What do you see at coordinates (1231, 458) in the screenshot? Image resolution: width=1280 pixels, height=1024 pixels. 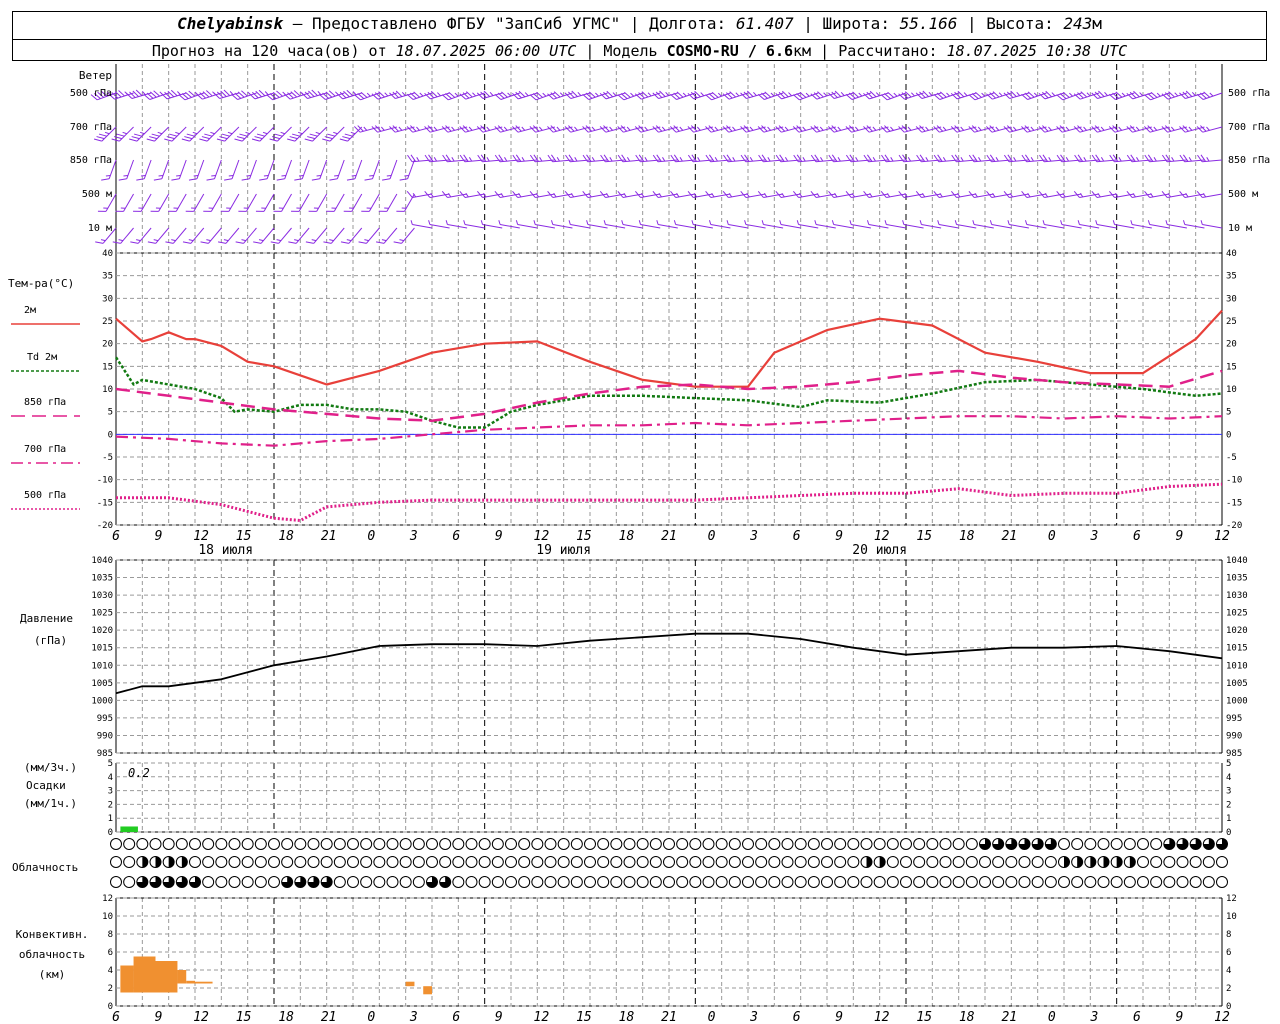 I see `y-tick-label-right: -5` at bounding box center [1231, 458].